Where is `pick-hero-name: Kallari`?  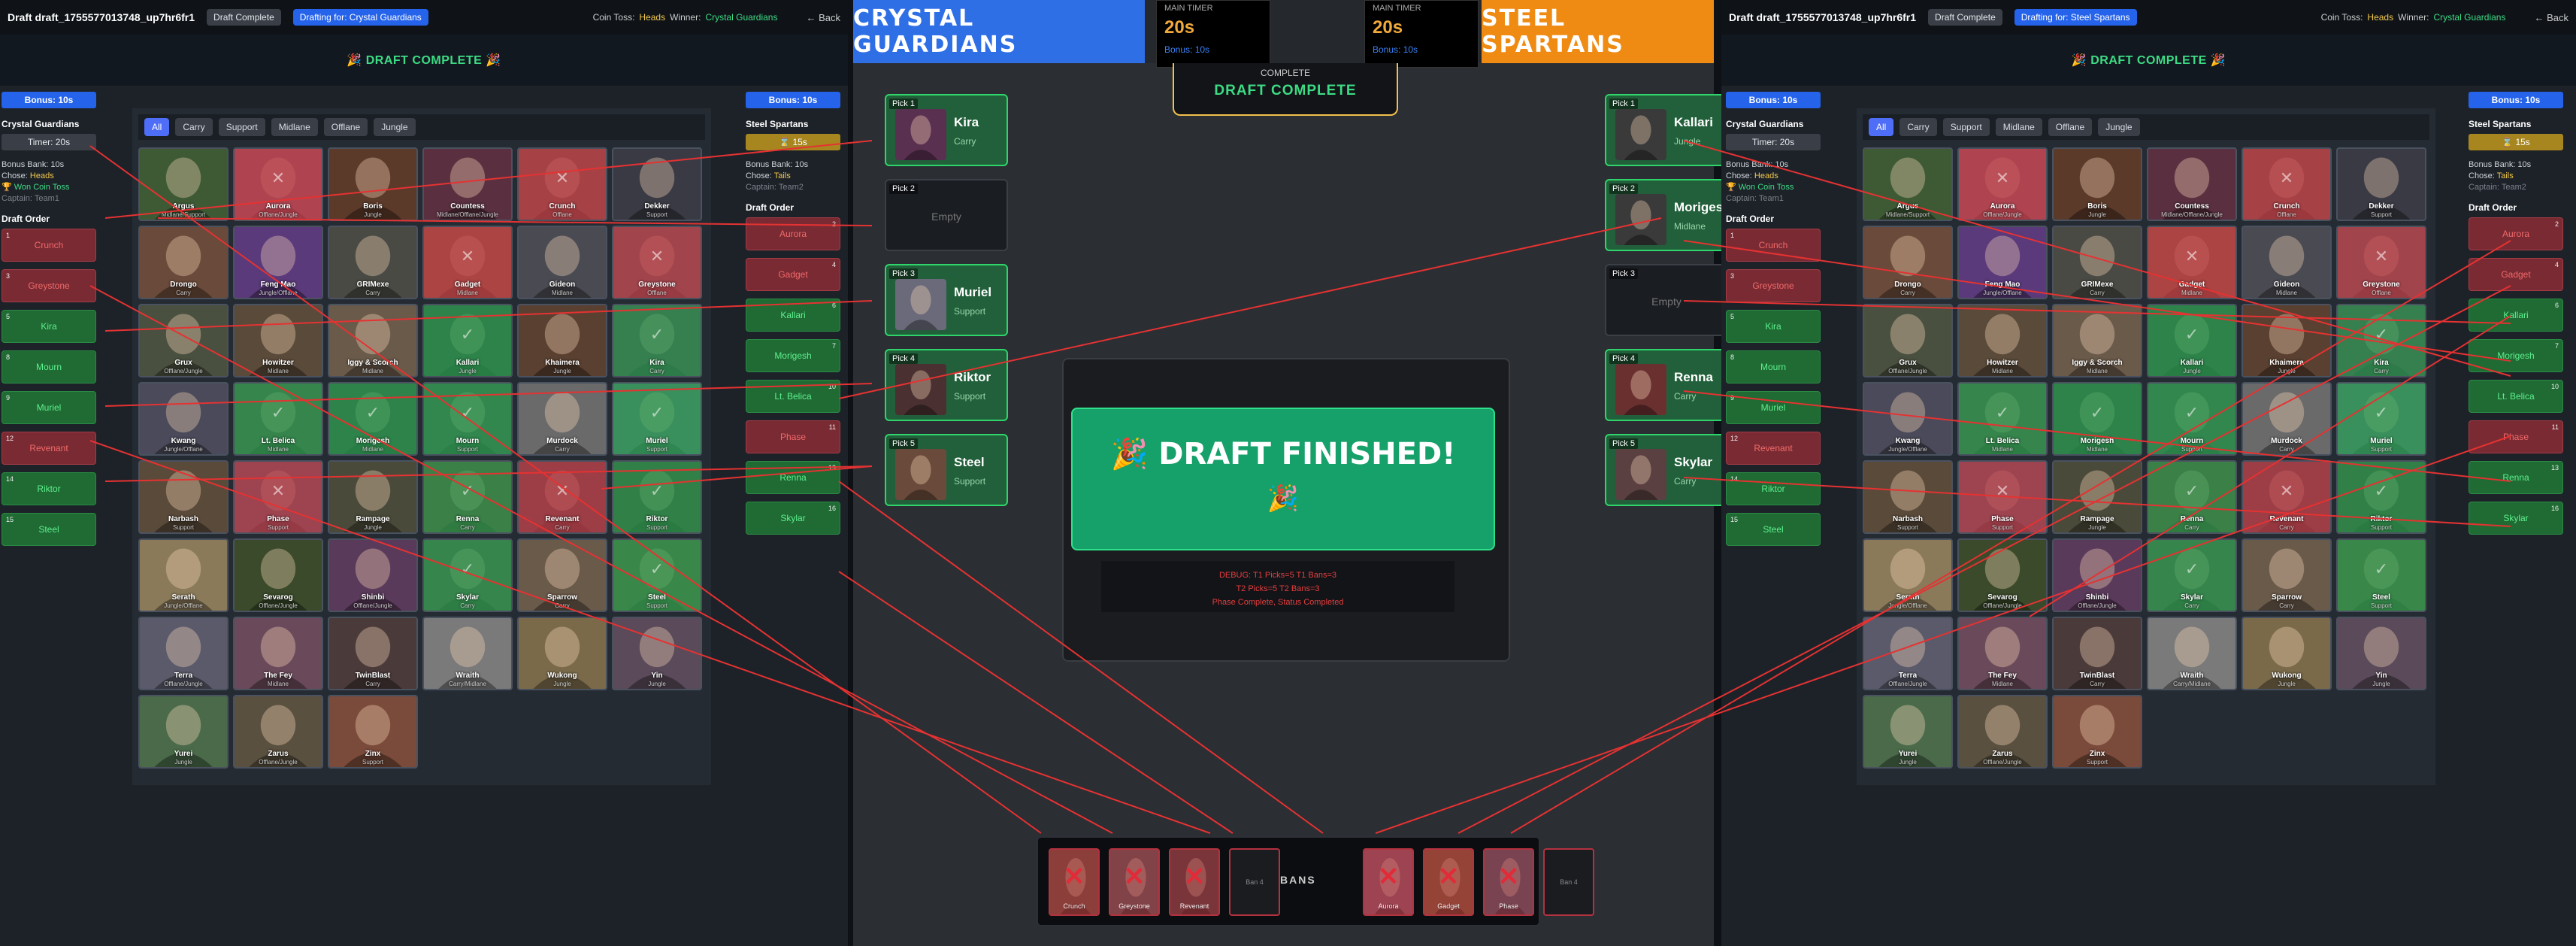
pick-hero-name: Kallari is located at coordinates (1693, 122).